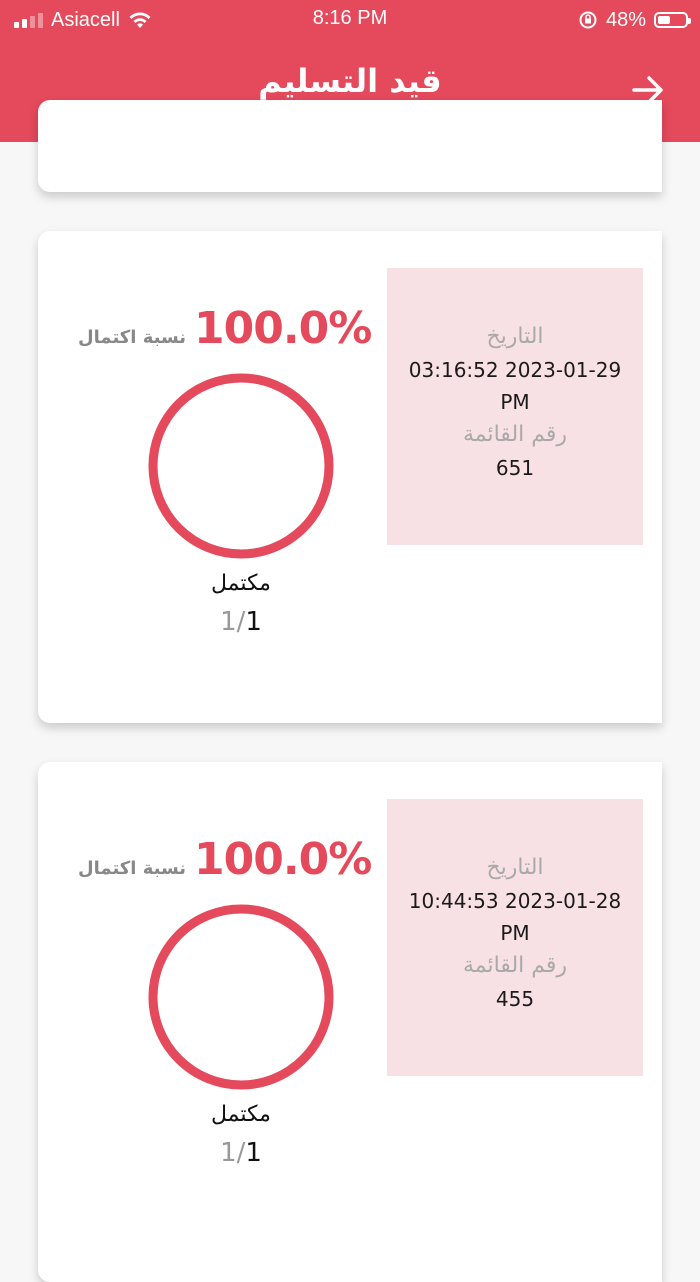  I want to click on status-bar: Asiacell 8:16 PM 48%, so click(350, 20).